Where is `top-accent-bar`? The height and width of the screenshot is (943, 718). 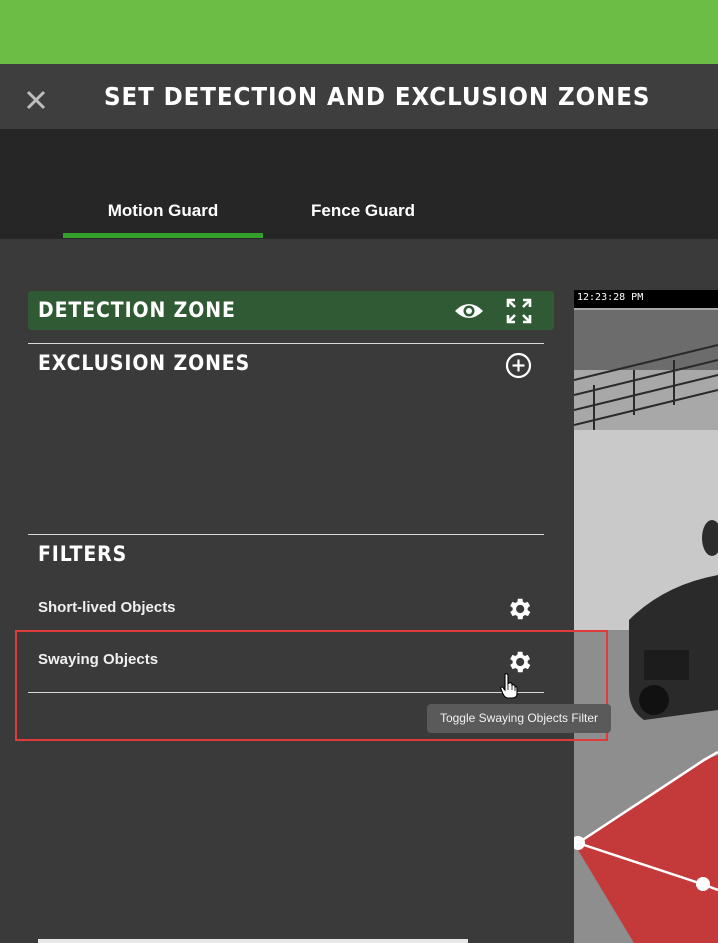 top-accent-bar is located at coordinates (359, 32).